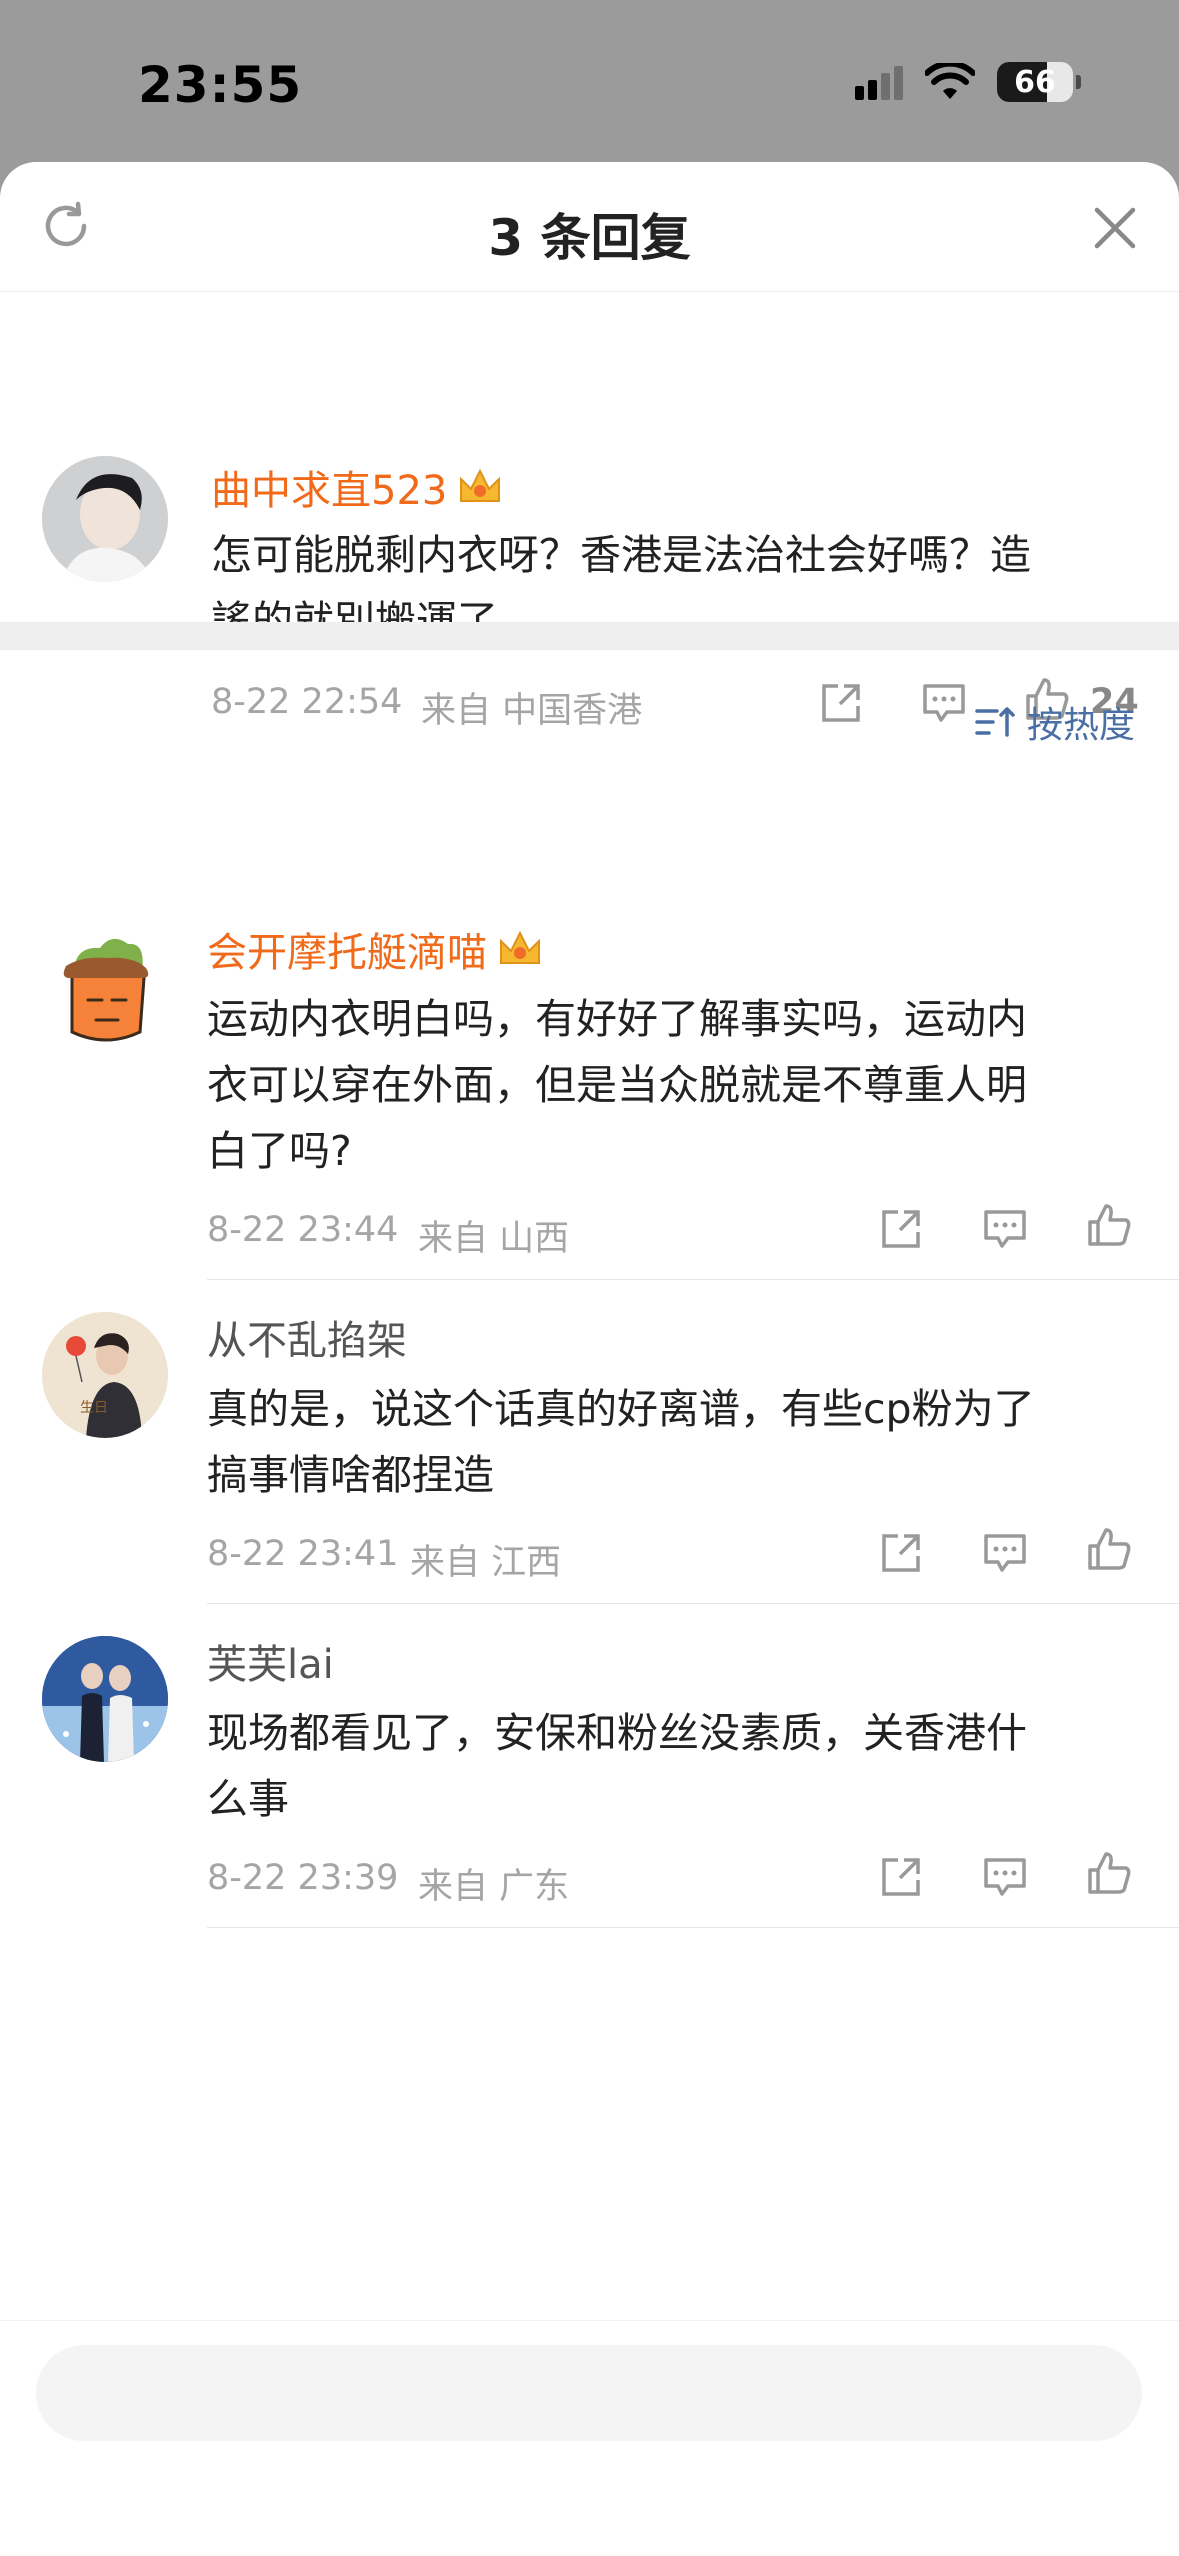  I want to click on reply-time: 8-22 23:44, so click(303, 1230).